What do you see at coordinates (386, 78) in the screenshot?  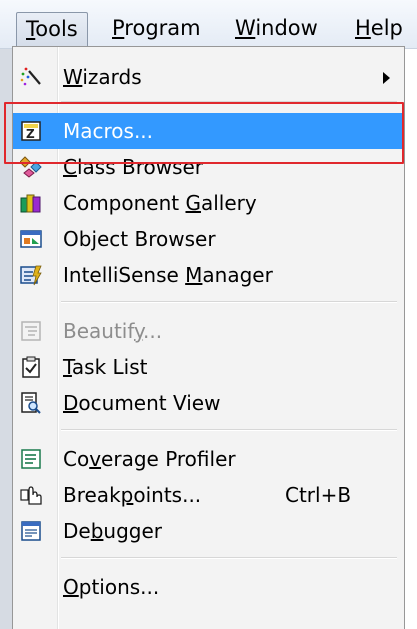 I see `submenu-arrow-icon` at bounding box center [386, 78].